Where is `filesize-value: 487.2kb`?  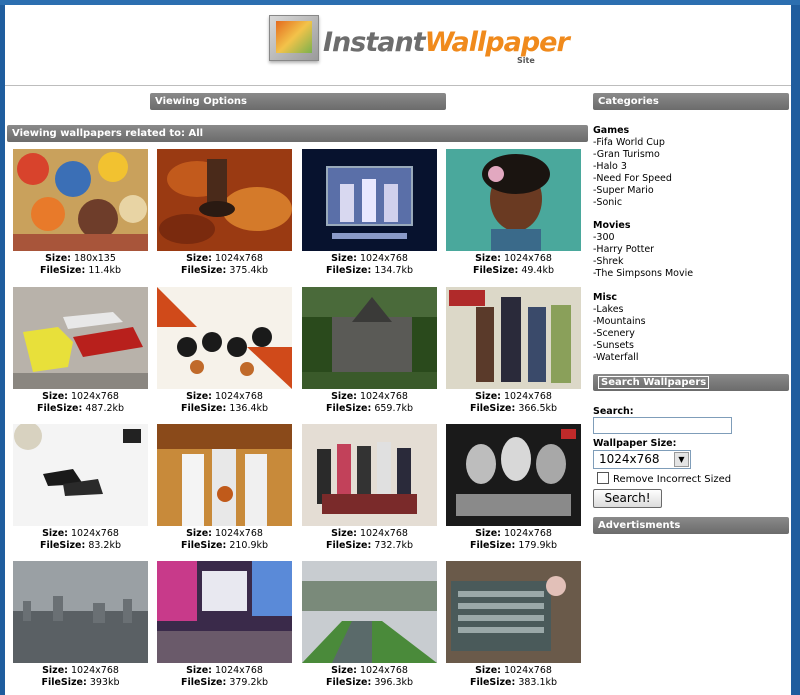 filesize-value: 487.2kb is located at coordinates (105, 408).